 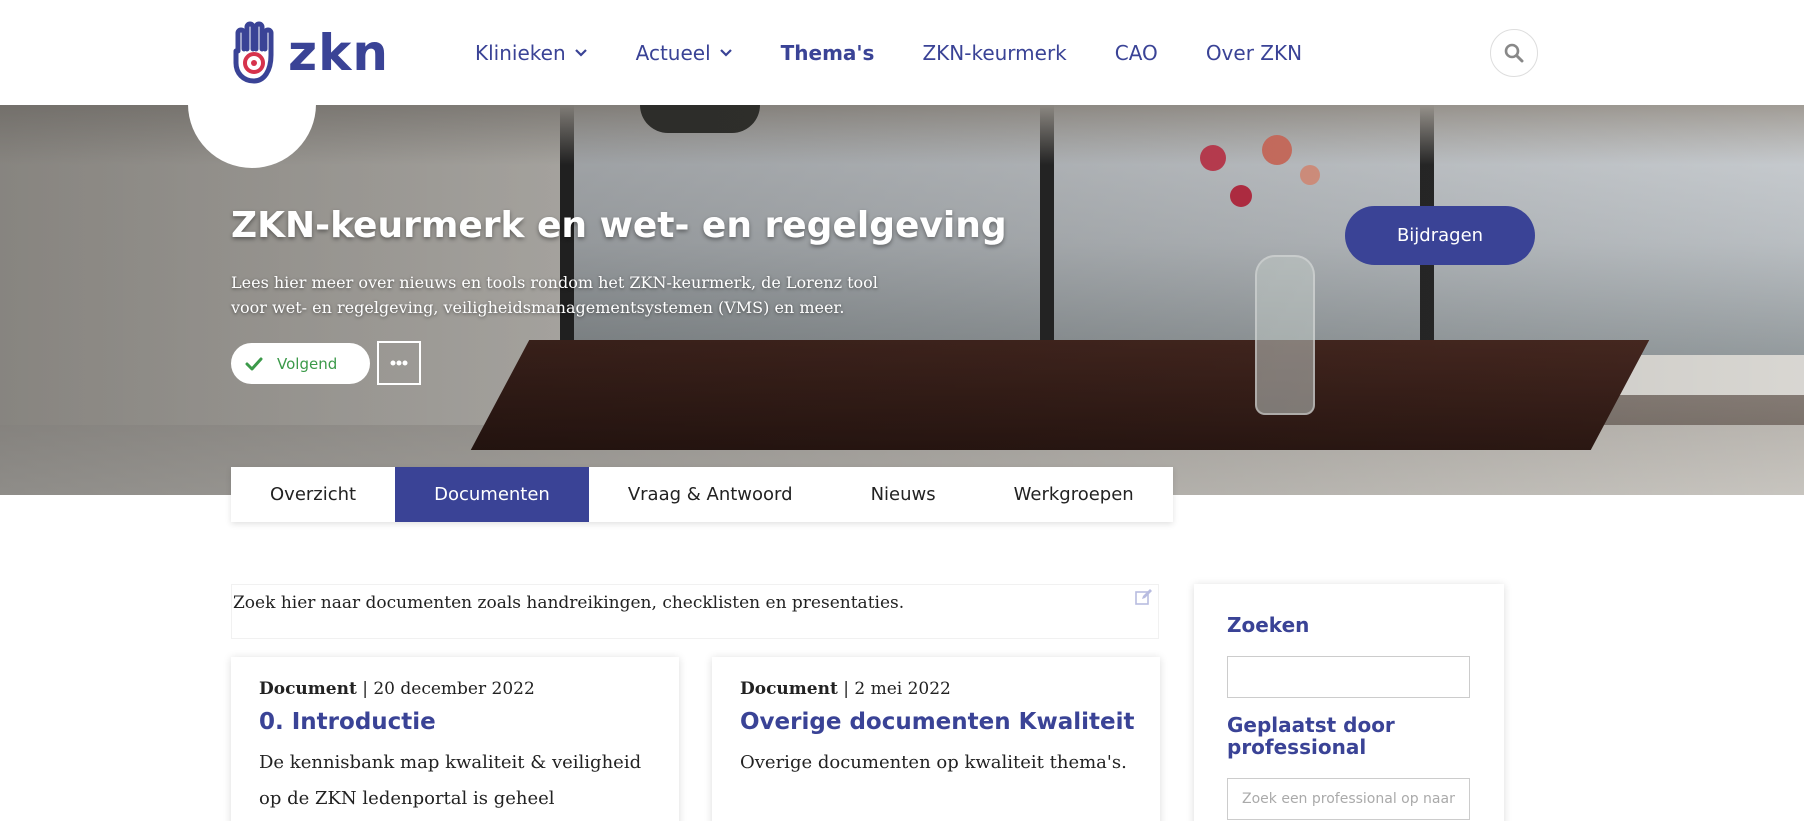 I want to click on tab-documenten: Documenten, so click(x=492, y=494).